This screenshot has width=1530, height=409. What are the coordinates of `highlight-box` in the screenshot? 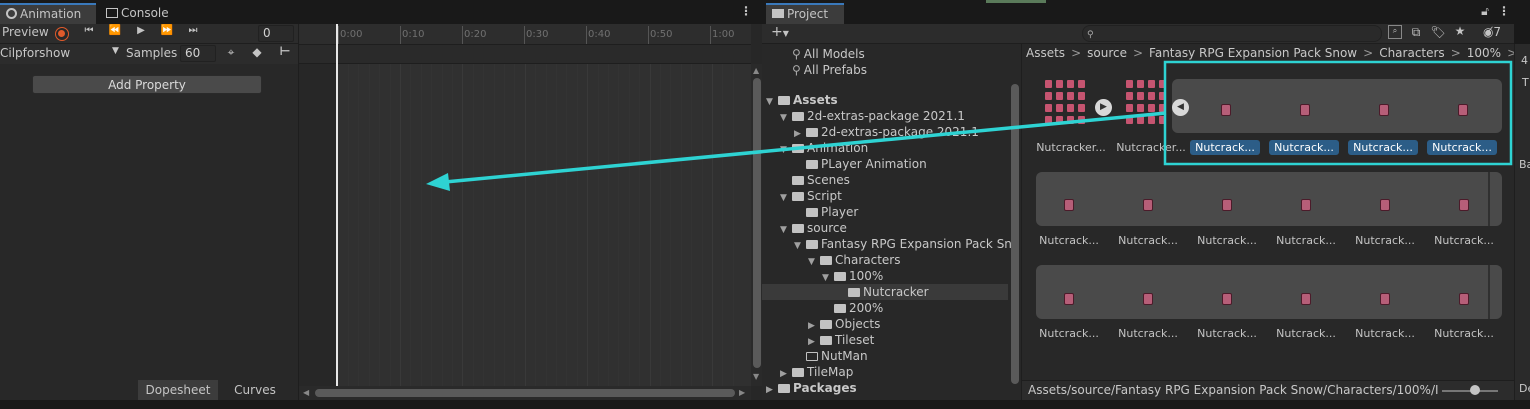 It's located at (1338, 113).